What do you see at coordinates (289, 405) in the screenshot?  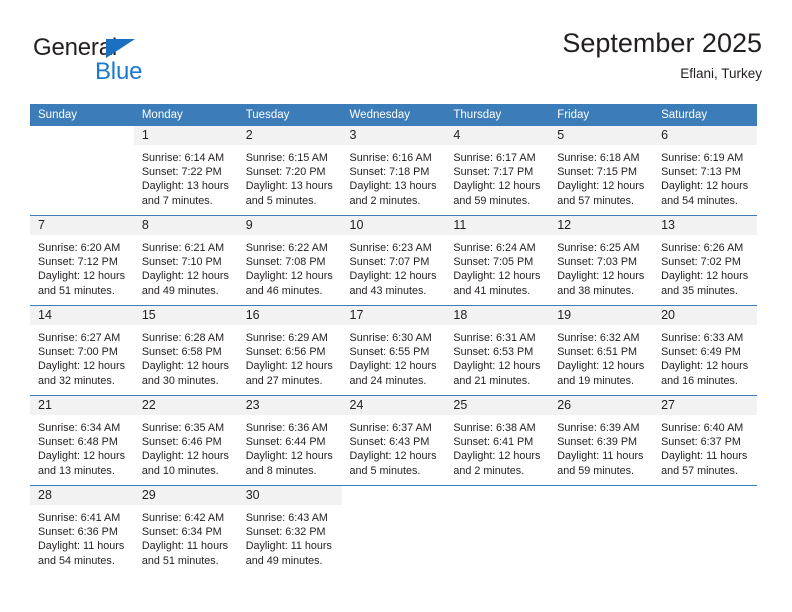 I see `day-number: 23` at bounding box center [289, 405].